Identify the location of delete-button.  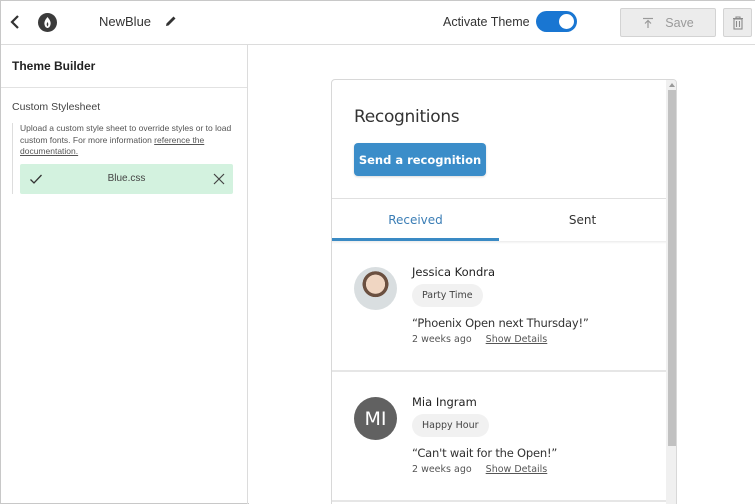
(737, 22).